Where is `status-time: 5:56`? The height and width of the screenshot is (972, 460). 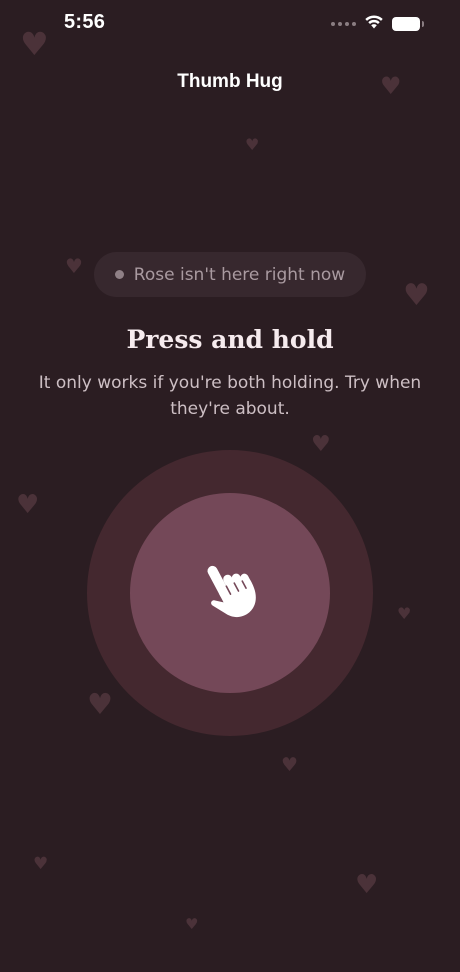
status-time: 5:56 is located at coordinates (85, 22).